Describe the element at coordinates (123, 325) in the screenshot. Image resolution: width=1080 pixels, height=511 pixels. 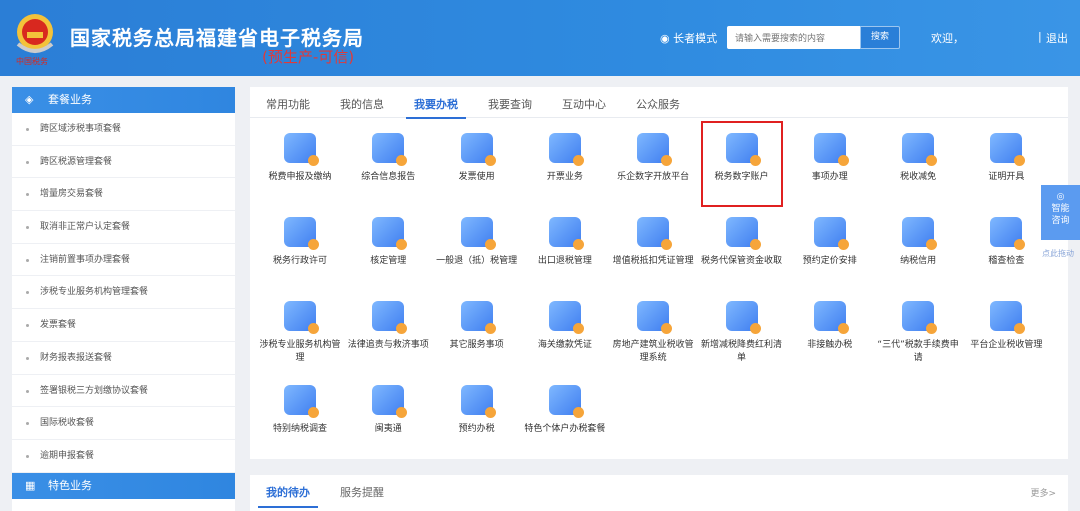
I see `sidebar-item: 发票套餐` at that location.